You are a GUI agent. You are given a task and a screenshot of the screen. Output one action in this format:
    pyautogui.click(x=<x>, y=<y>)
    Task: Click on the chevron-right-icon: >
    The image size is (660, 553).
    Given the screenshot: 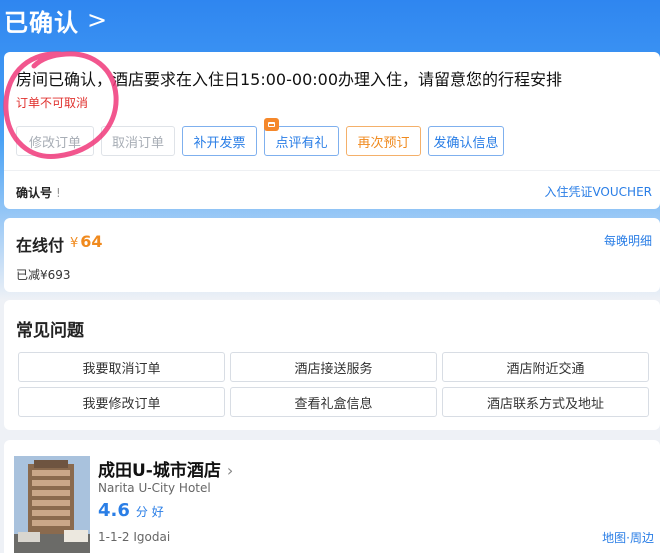 What is the action you would take?
    pyautogui.click(x=97, y=20)
    